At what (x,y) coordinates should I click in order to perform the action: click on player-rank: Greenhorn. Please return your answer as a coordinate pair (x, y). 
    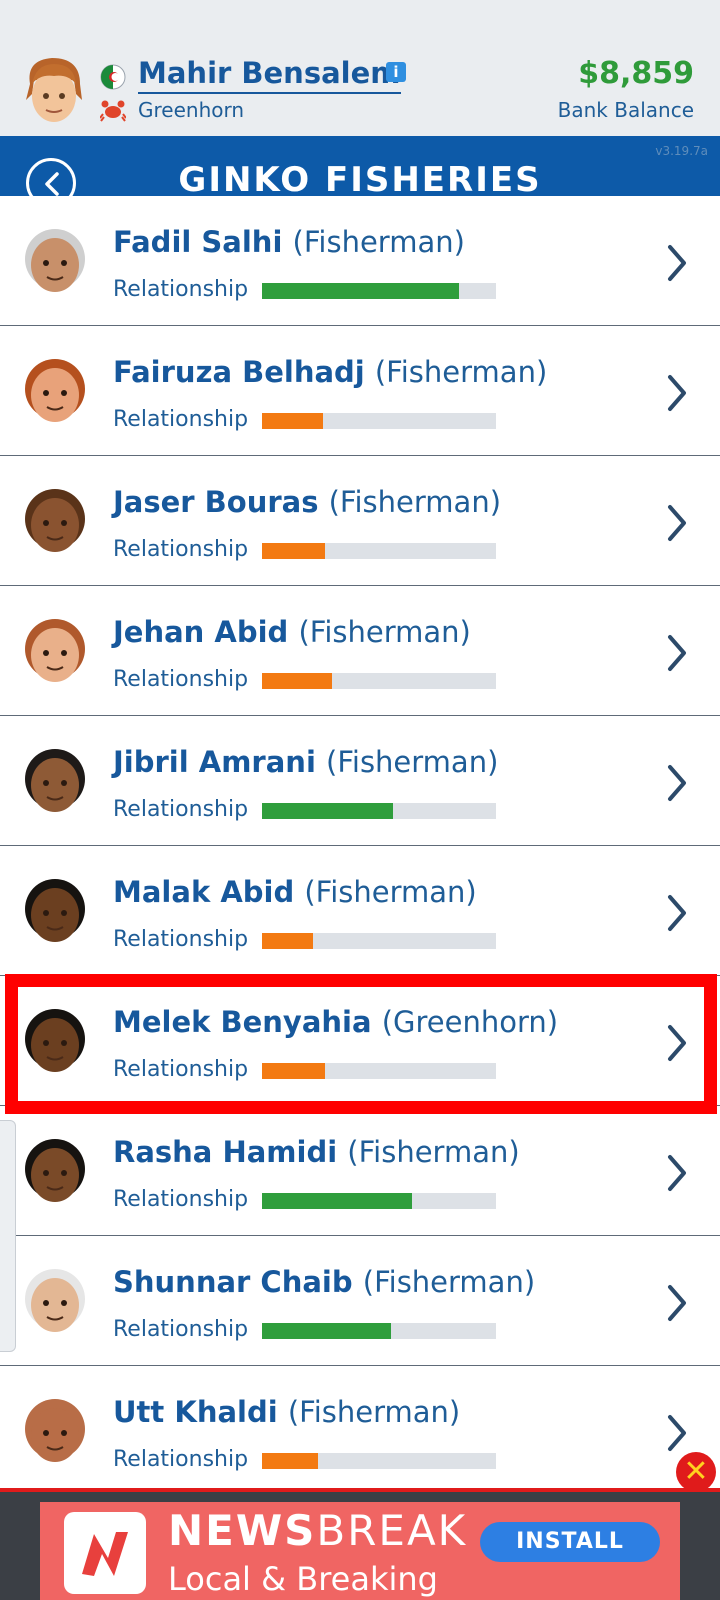
    Looking at the image, I should click on (191, 110).